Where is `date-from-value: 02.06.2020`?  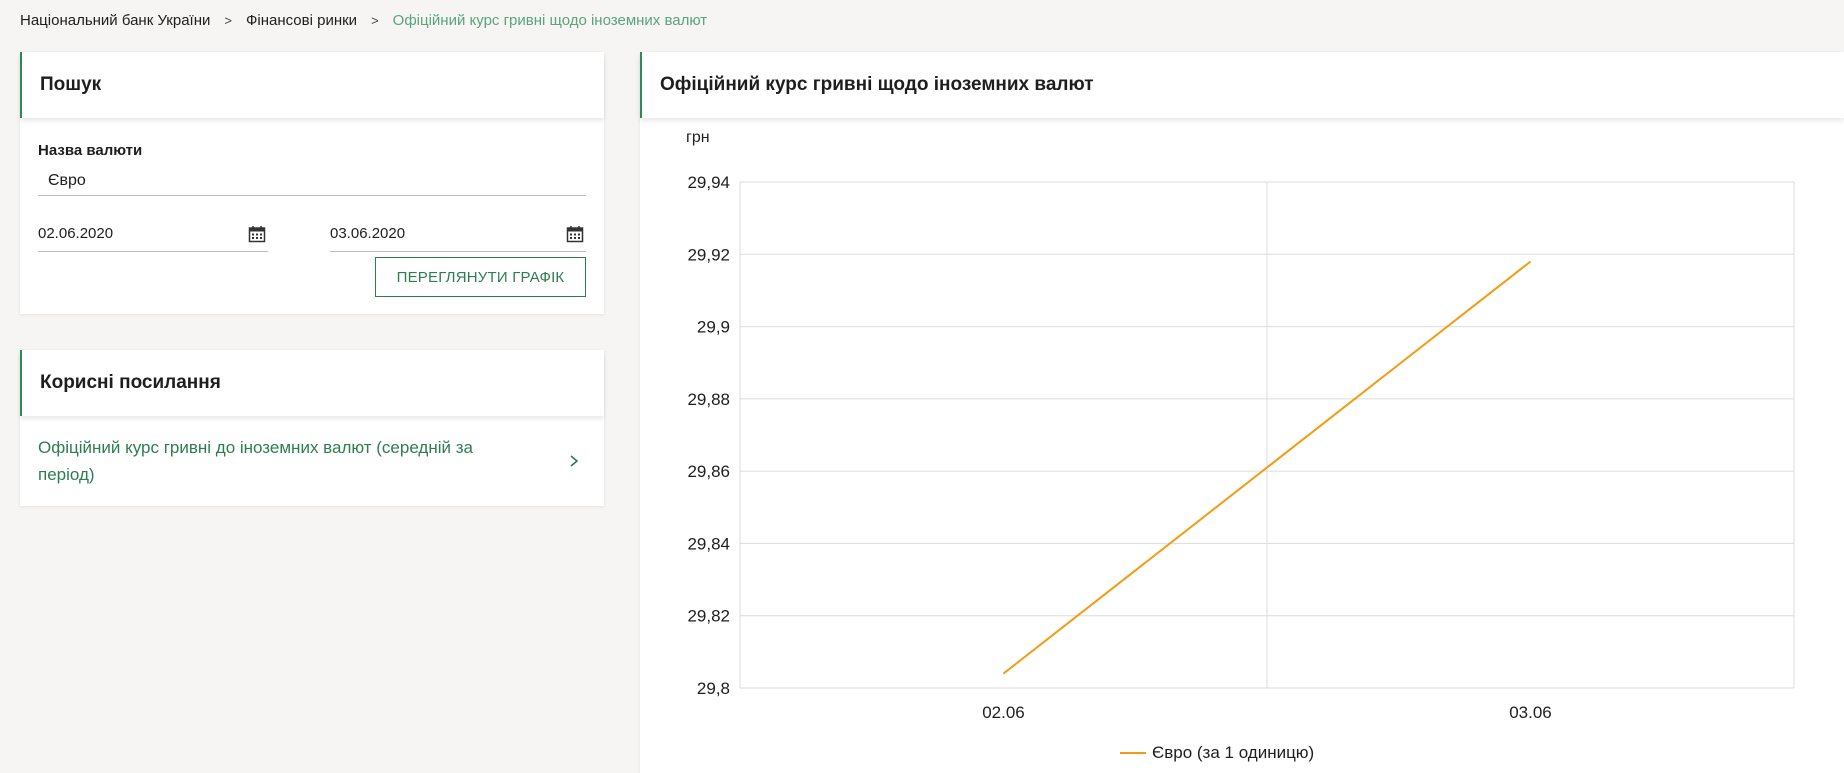 date-from-value: 02.06.2020 is located at coordinates (76, 233).